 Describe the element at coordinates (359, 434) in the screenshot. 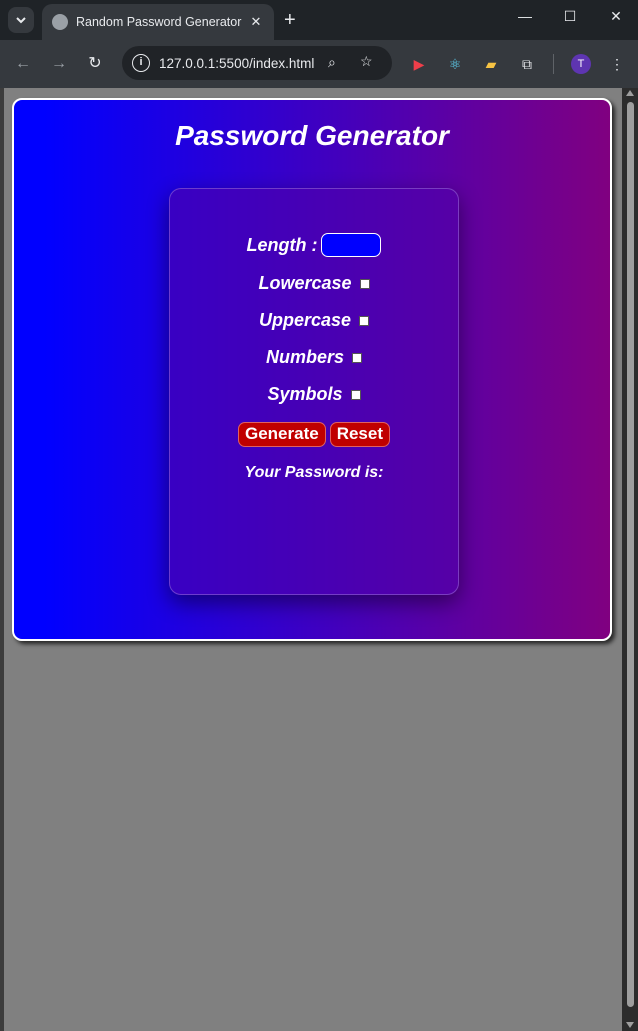

I see `reset-button: Reset` at that location.